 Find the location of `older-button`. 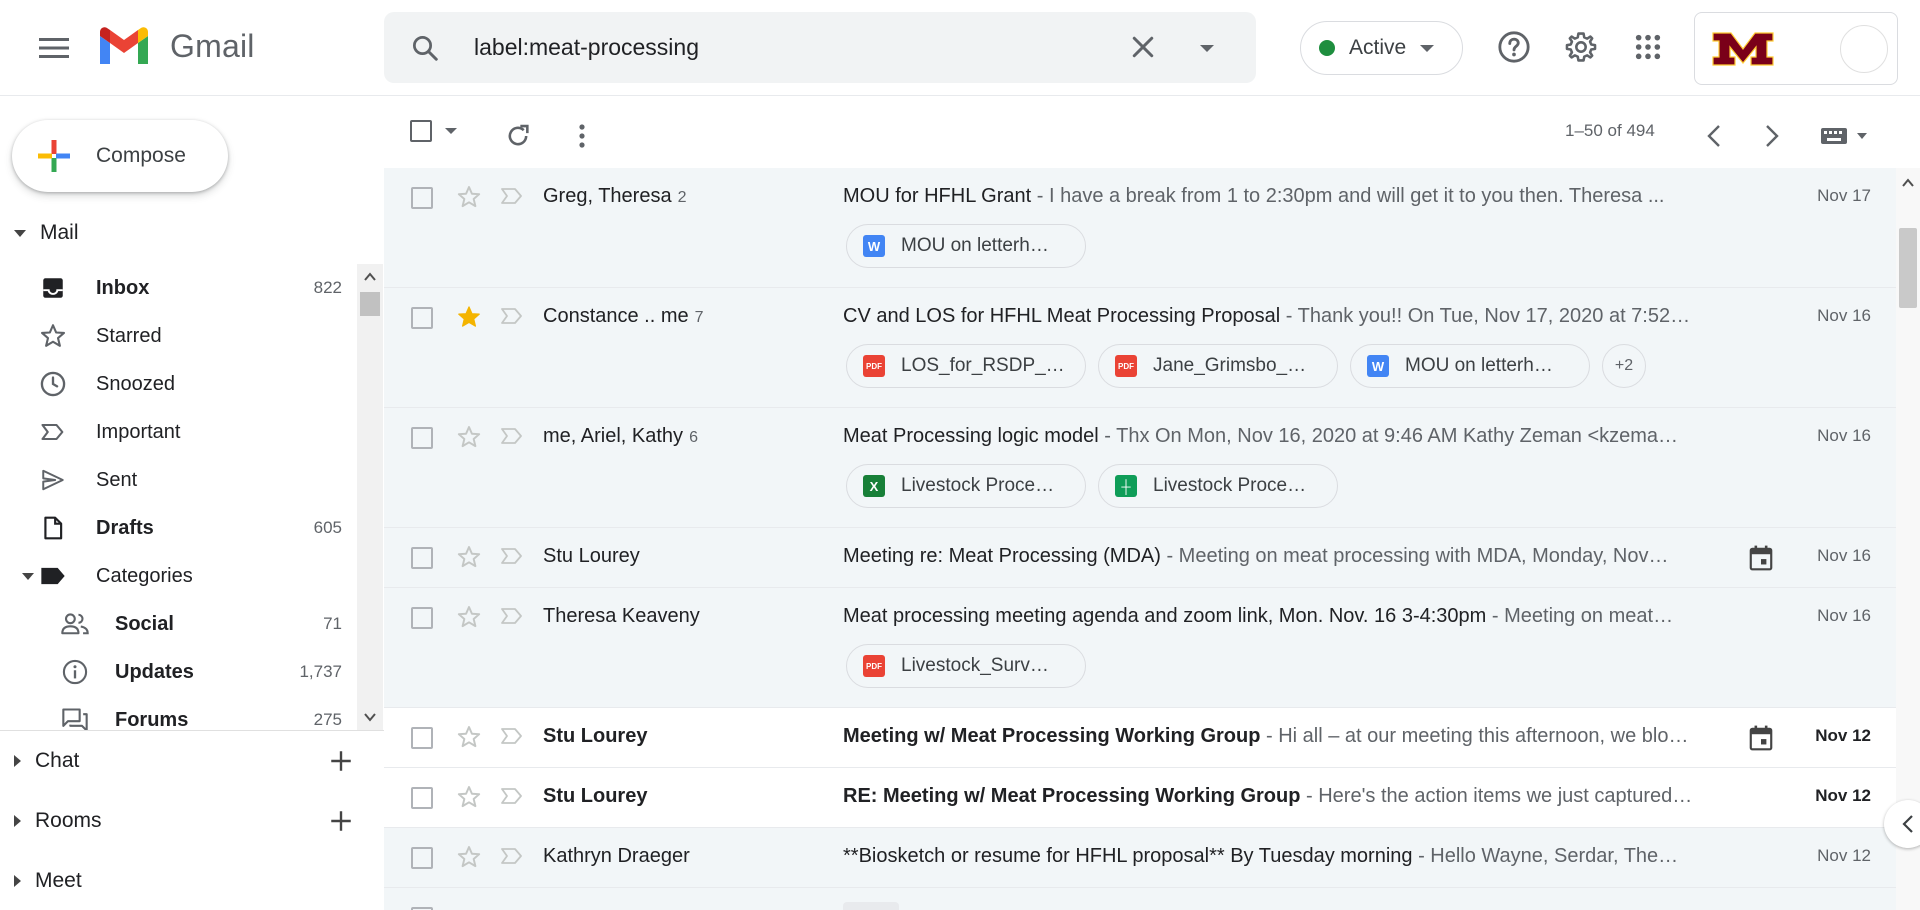

older-button is located at coordinates (1772, 136).